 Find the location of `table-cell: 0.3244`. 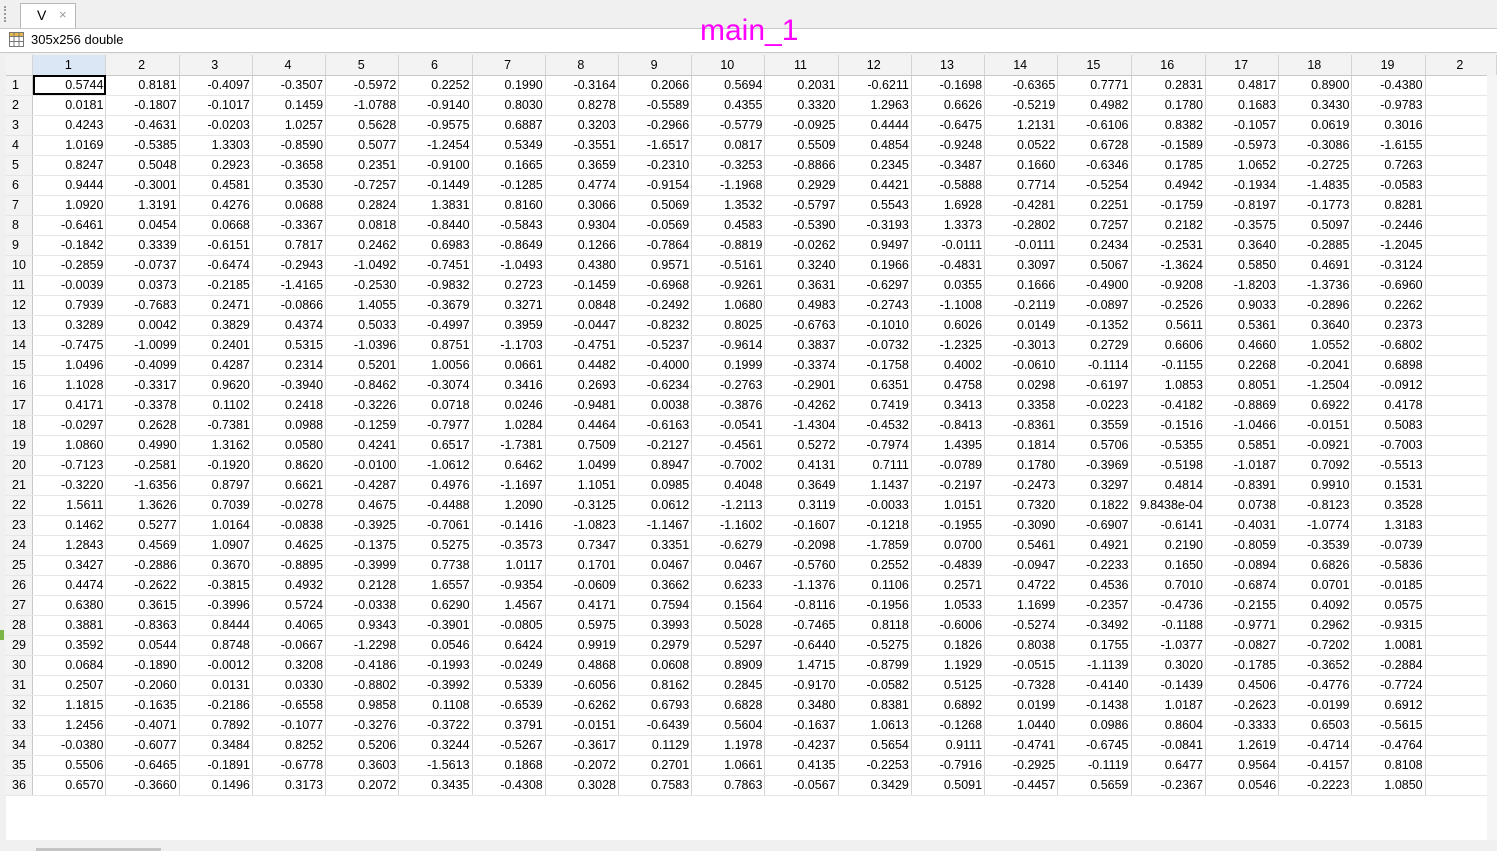

table-cell: 0.3244 is located at coordinates (435, 745).